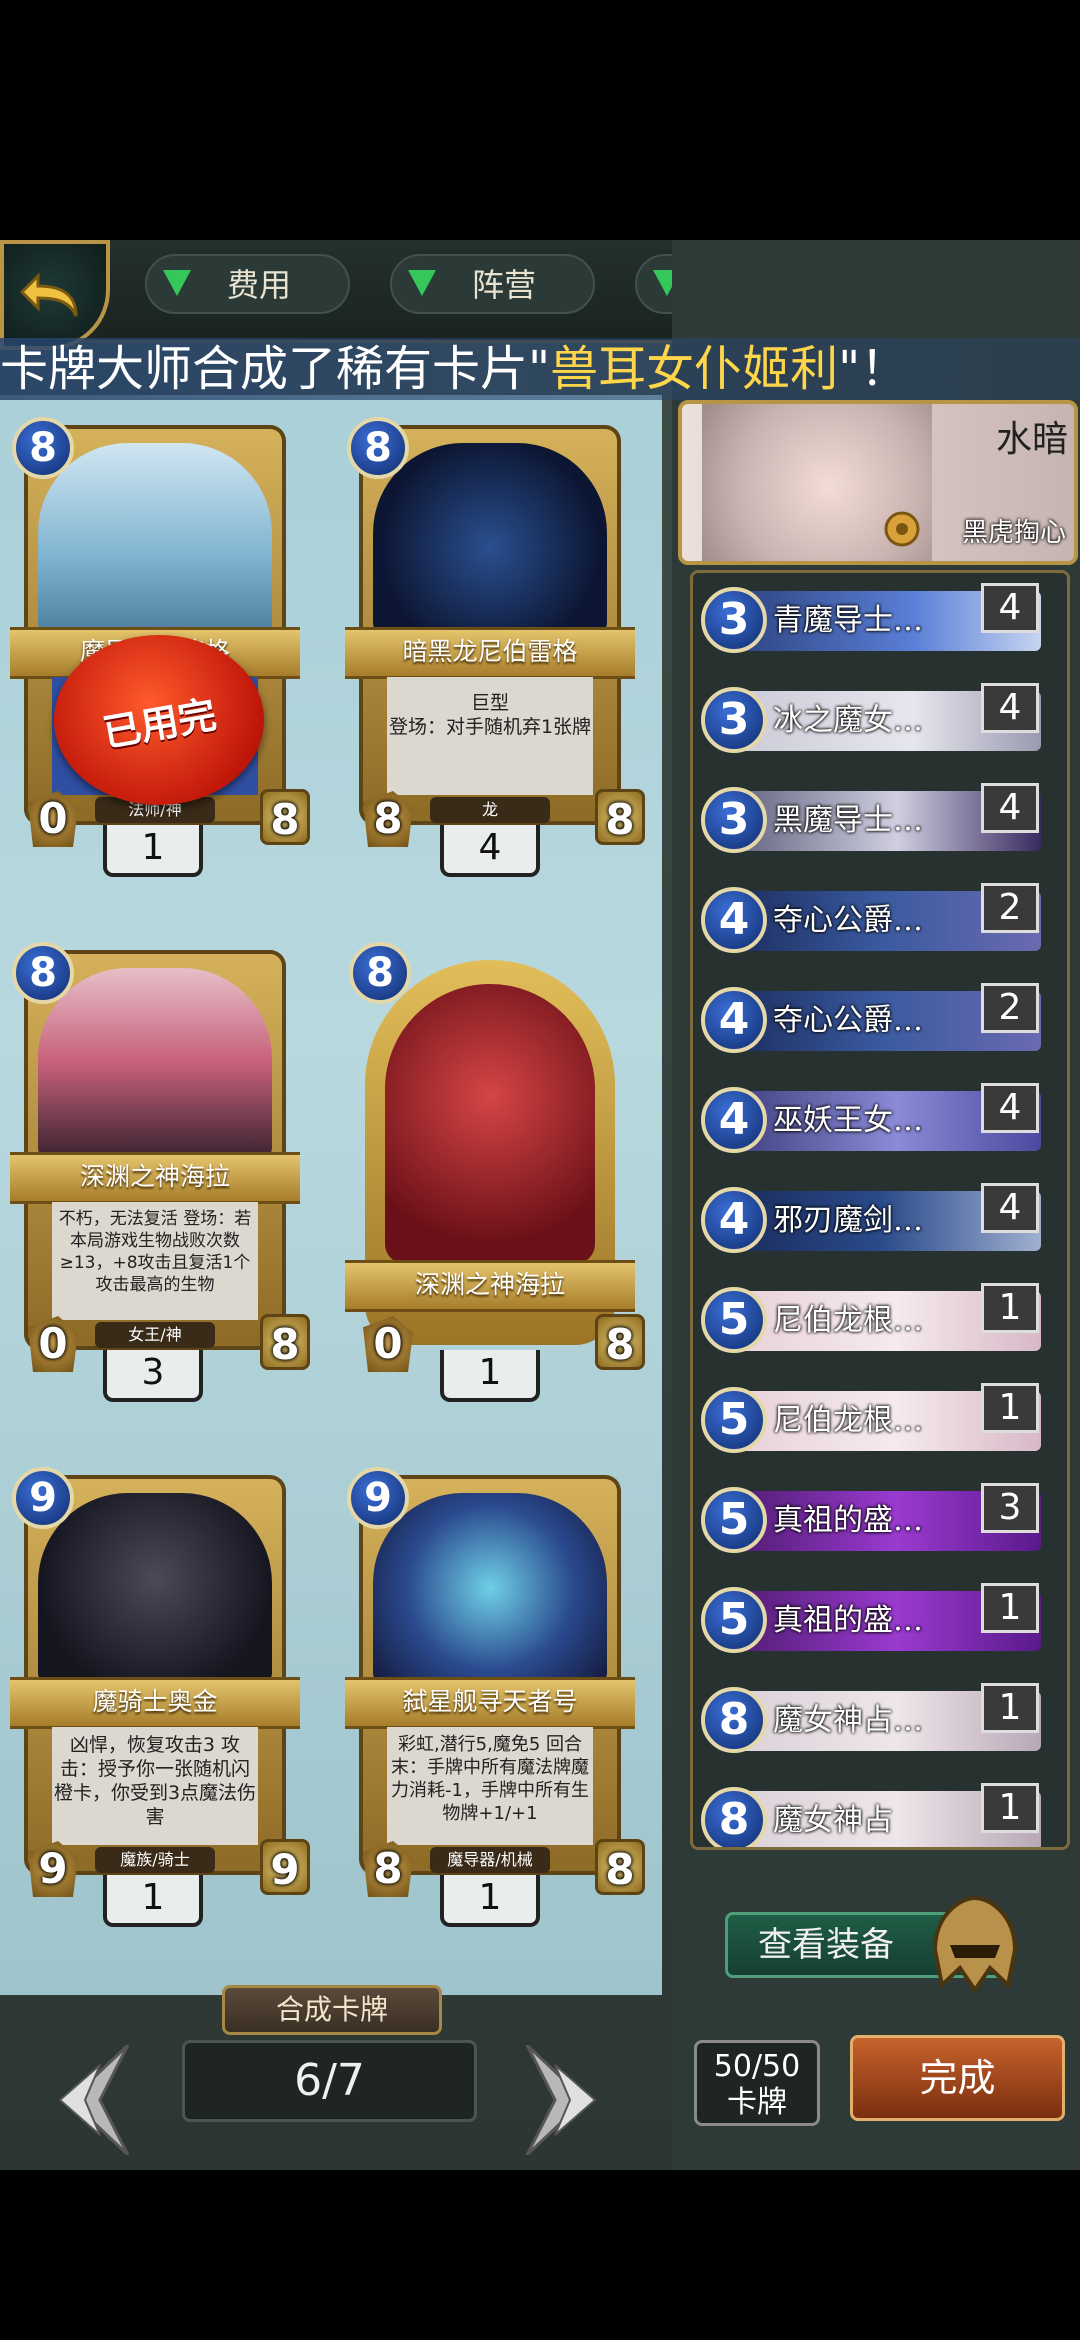 The width and height of the screenshot is (1080, 2340). What do you see at coordinates (490, 1703) in the screenshot?
I see `card-name: 弑星舰寻天者号` at bounding box center [490, 1703].